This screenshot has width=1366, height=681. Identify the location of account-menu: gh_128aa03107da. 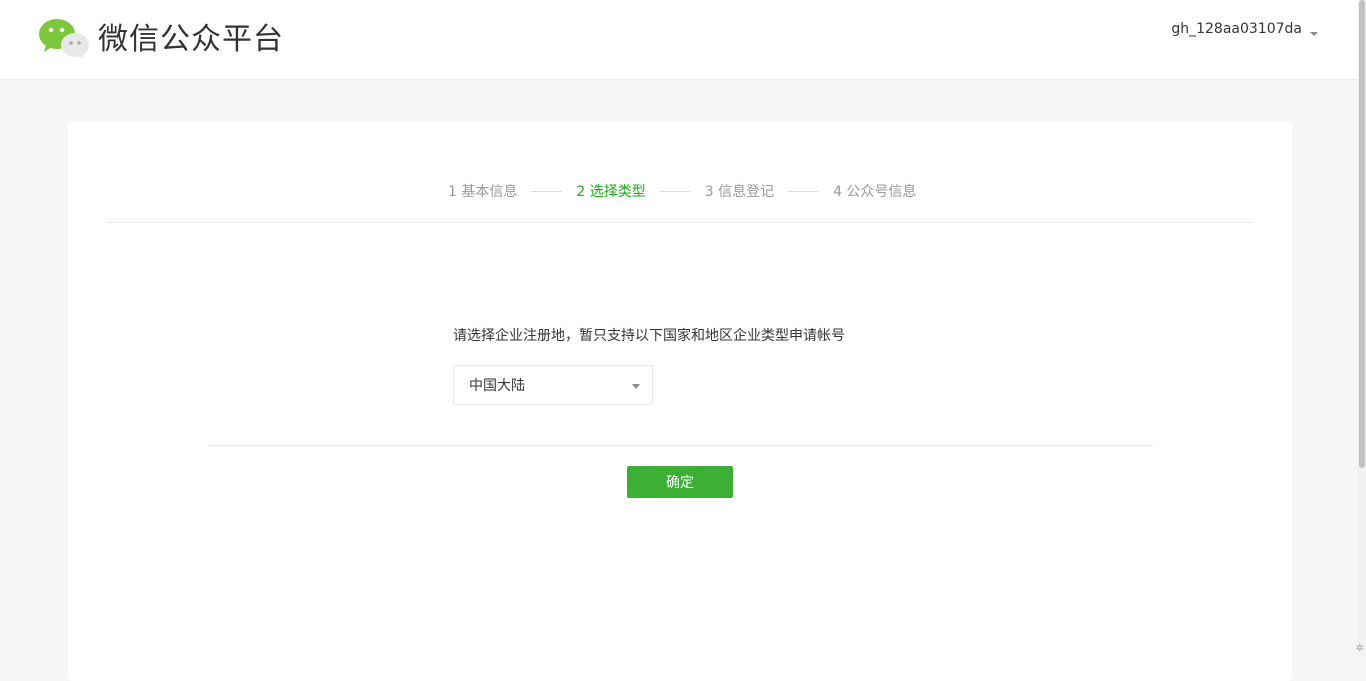
(1244, 29).